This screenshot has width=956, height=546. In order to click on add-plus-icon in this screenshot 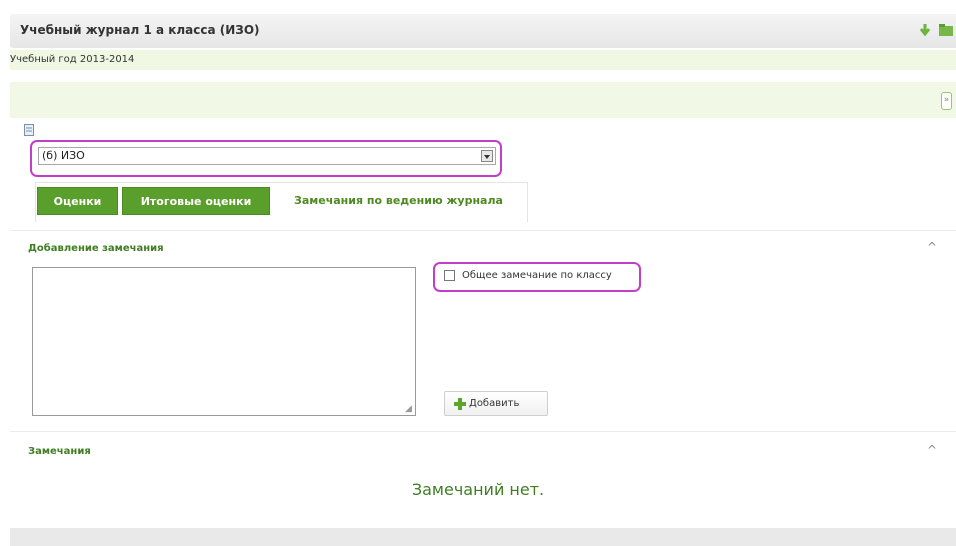, I will do `click(460, 404)`.